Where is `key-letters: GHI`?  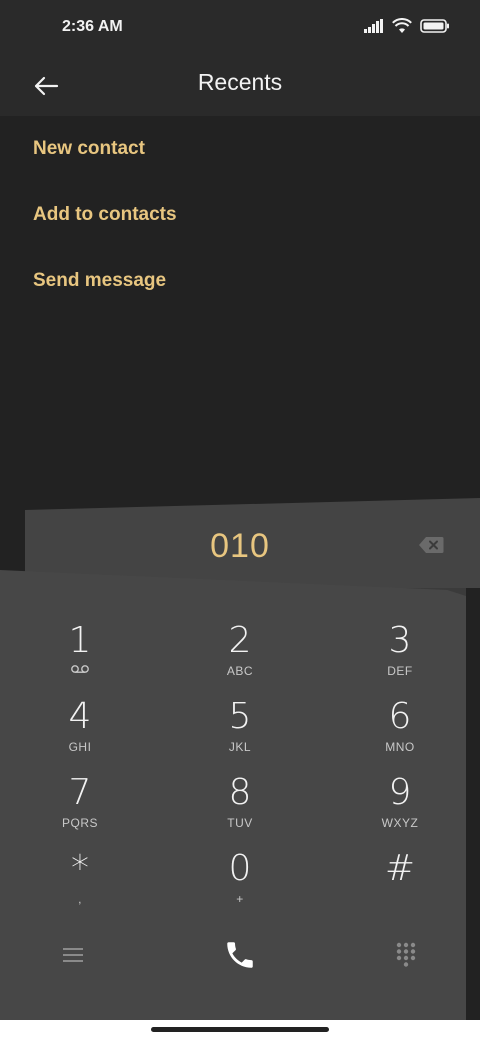 key-letters: GHI is located at coordinates (80, 747).